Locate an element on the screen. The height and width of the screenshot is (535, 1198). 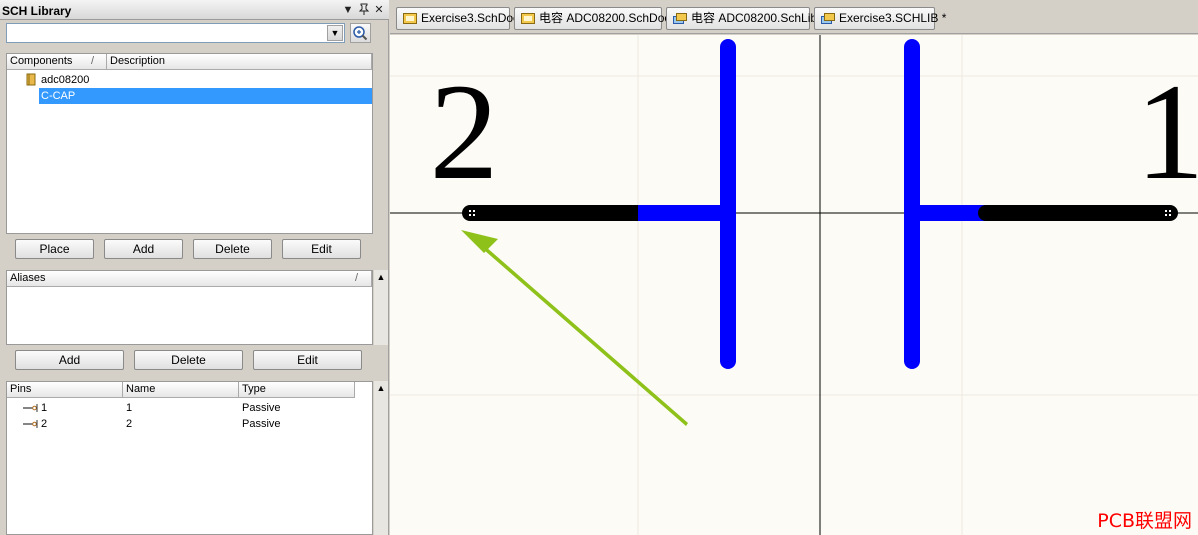
aliases-scrollbar: ▲ is located at coordinates (381, 307).